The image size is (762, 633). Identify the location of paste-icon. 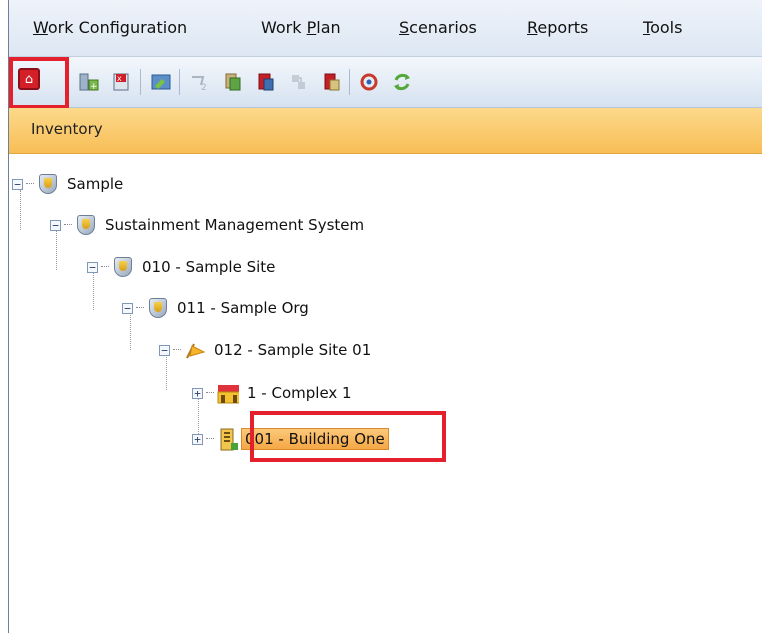
(266, 82).